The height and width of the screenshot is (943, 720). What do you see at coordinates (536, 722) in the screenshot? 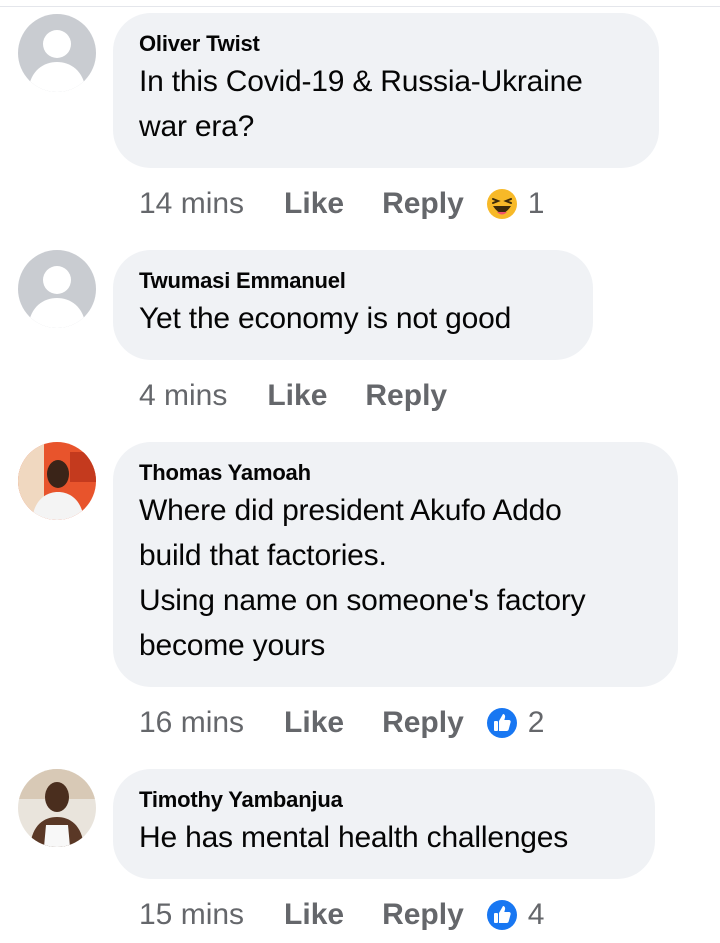
I see `reaction-count: 2` at bounding box center [536, 722].